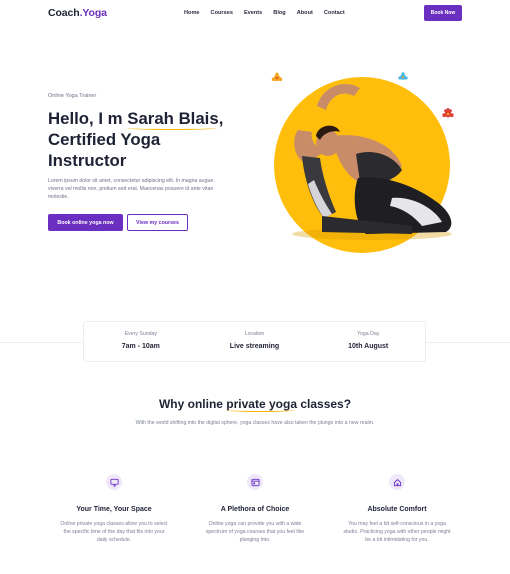  What do you see at coordinates (448, 113) in the screenshot?
I see `flower-red-icon` at bounding box center [448, 113].